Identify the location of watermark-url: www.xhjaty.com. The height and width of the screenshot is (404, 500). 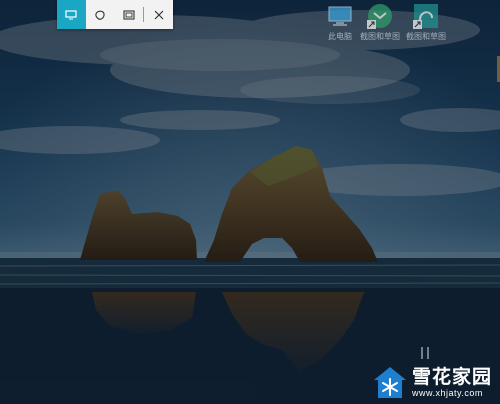
(447, 393).